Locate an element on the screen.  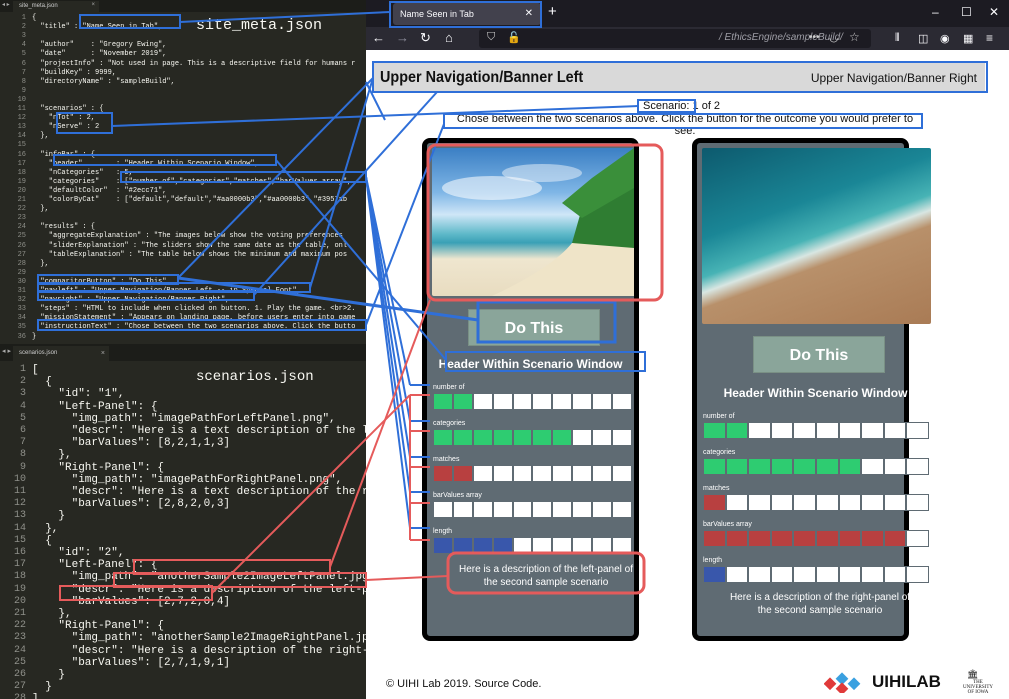
close-icon: ✕ is located at coordinates (529, 13).